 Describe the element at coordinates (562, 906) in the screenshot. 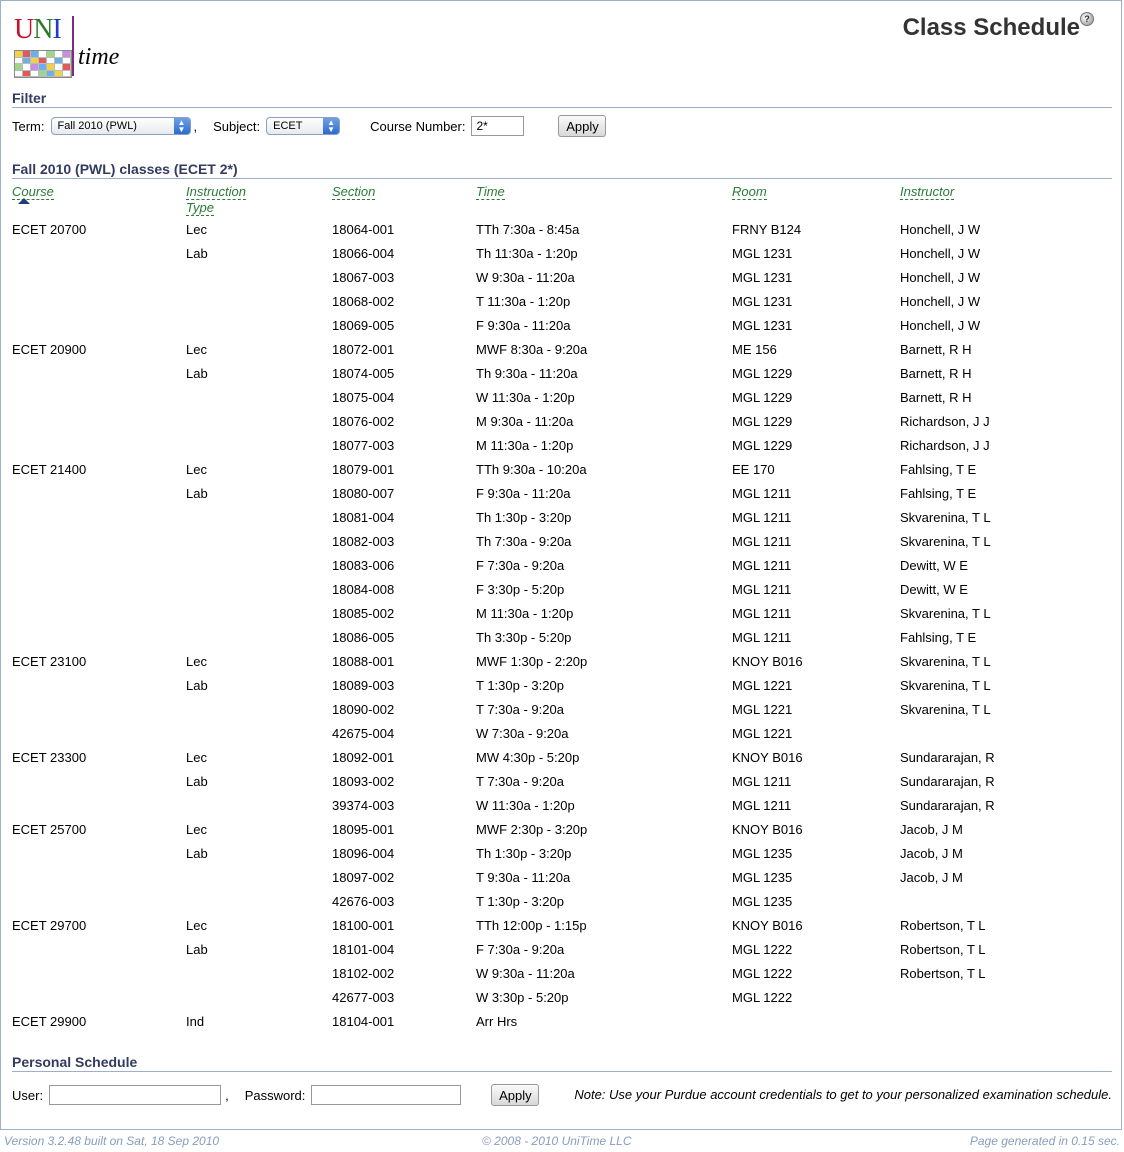

I see `table-row: 42676-003 T 1:30p - 3:20p MGL 1235` at that location.